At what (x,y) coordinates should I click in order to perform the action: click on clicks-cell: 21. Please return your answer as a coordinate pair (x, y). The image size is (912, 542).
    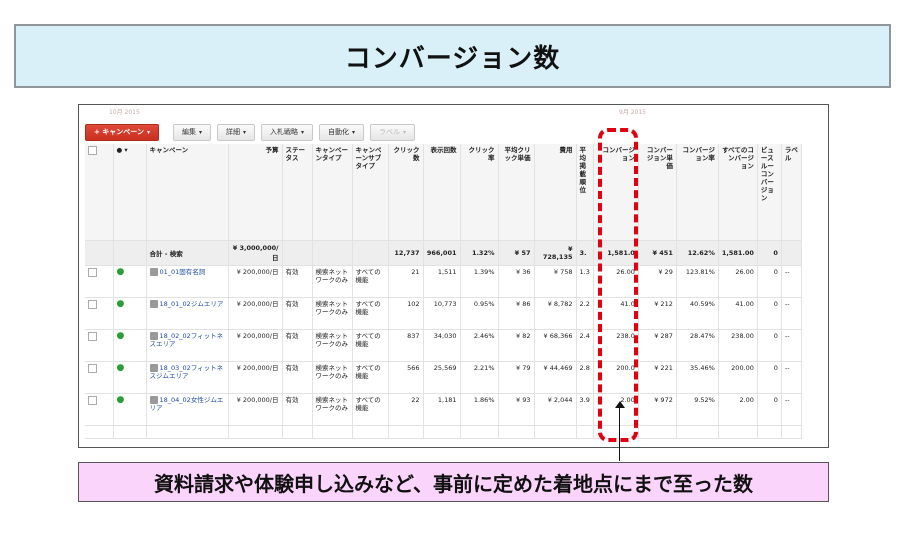
    Looking at the image, I should click on (406, 281).